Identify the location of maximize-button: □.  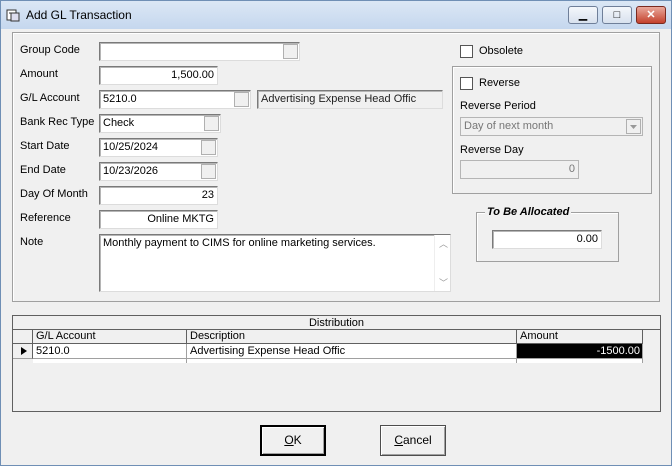
(617, 15).